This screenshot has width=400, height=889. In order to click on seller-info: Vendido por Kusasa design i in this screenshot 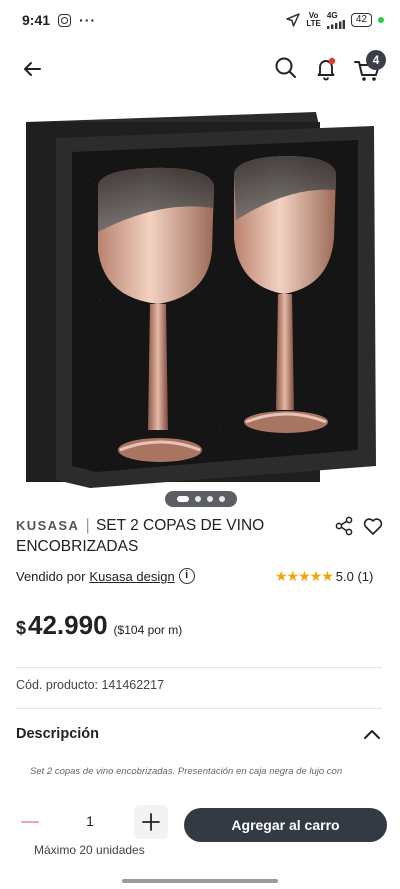, I will do `click(105, 576)`.